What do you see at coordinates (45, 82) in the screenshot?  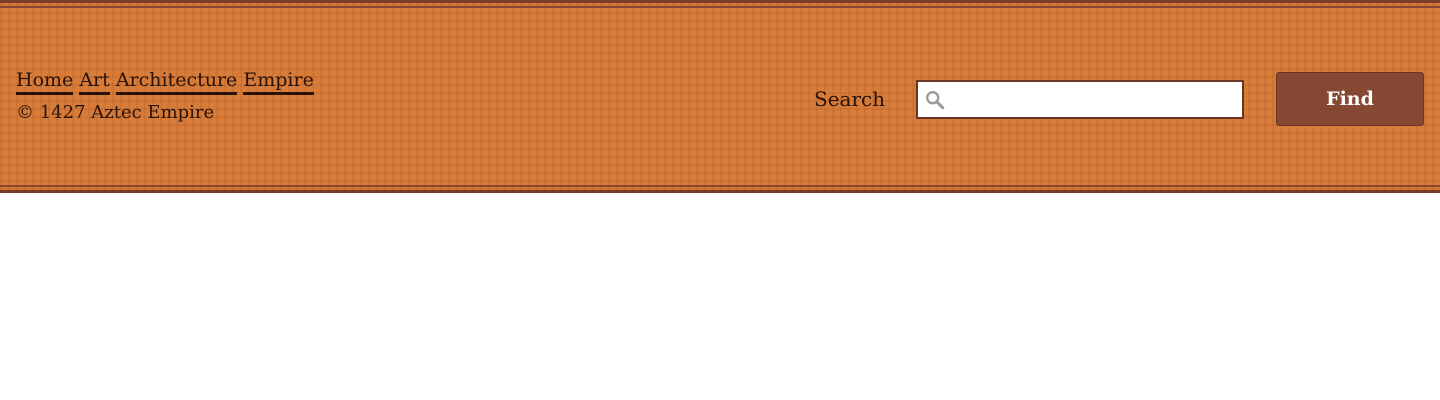 I see `nav-link-home: Home` at bounding box center [45, 82].